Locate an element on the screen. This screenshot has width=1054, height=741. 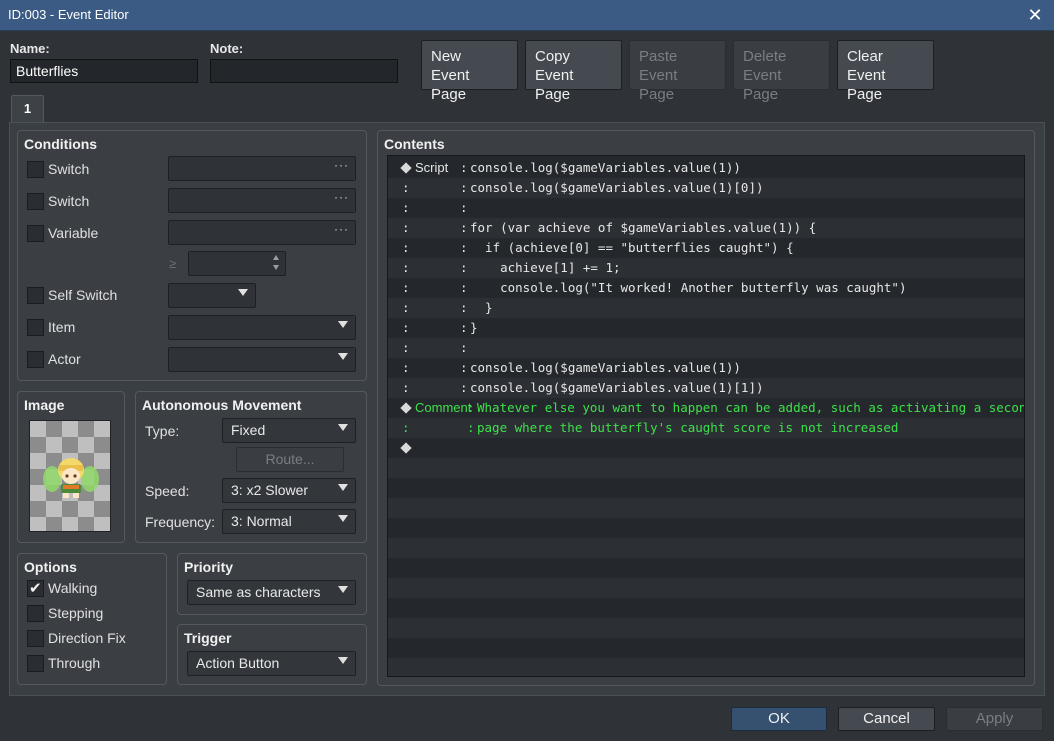
delete-event-page-button: Delete Event Page is located at coordinates (781, 71).